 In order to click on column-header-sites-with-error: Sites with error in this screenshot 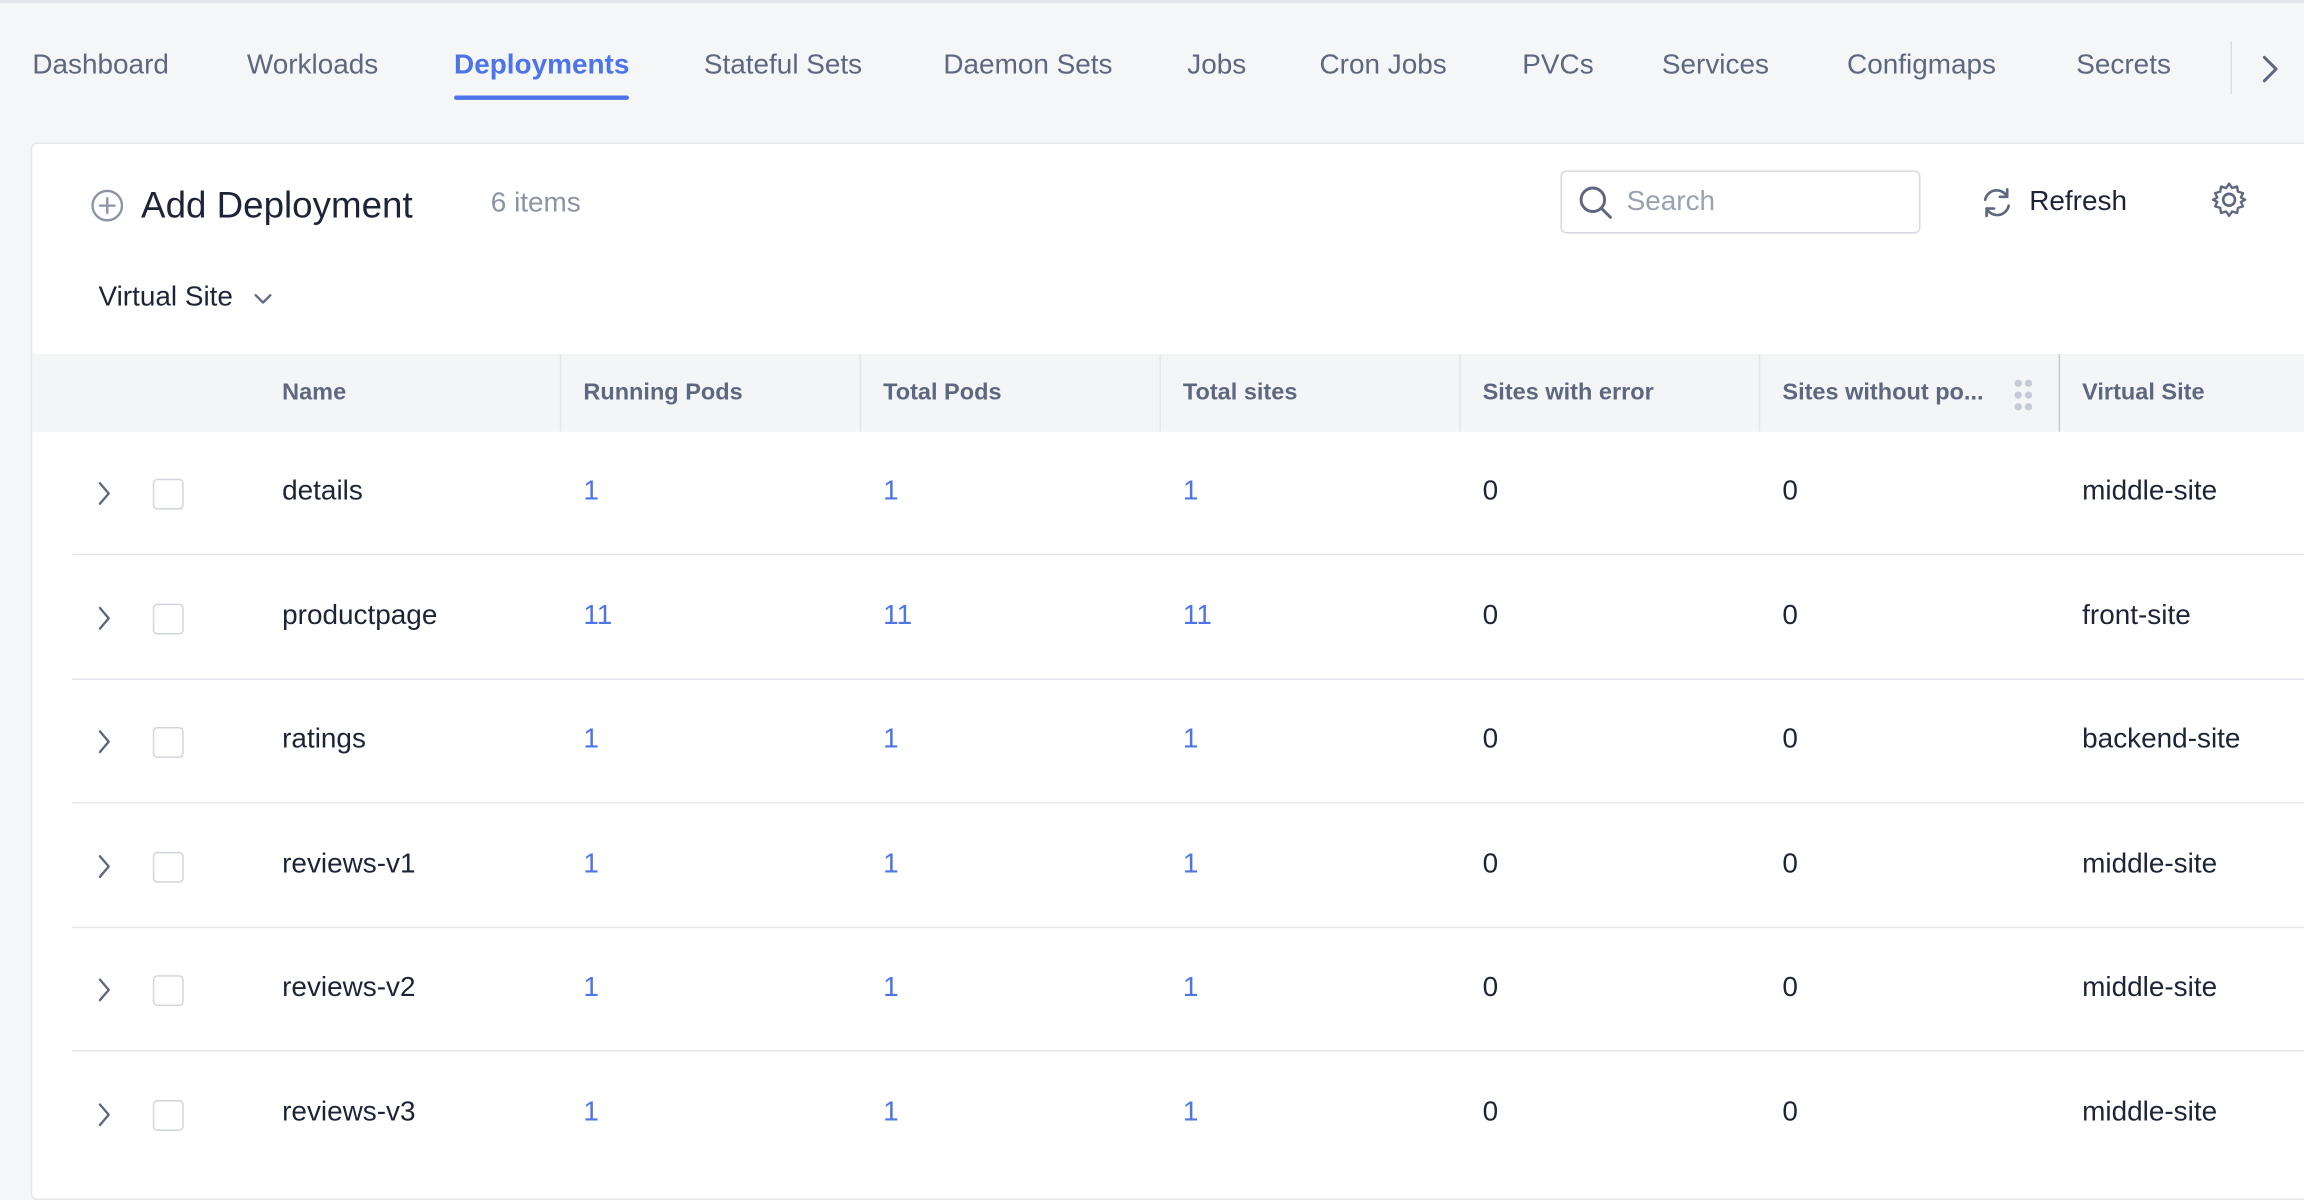, I will do `click(1609, 392)`.